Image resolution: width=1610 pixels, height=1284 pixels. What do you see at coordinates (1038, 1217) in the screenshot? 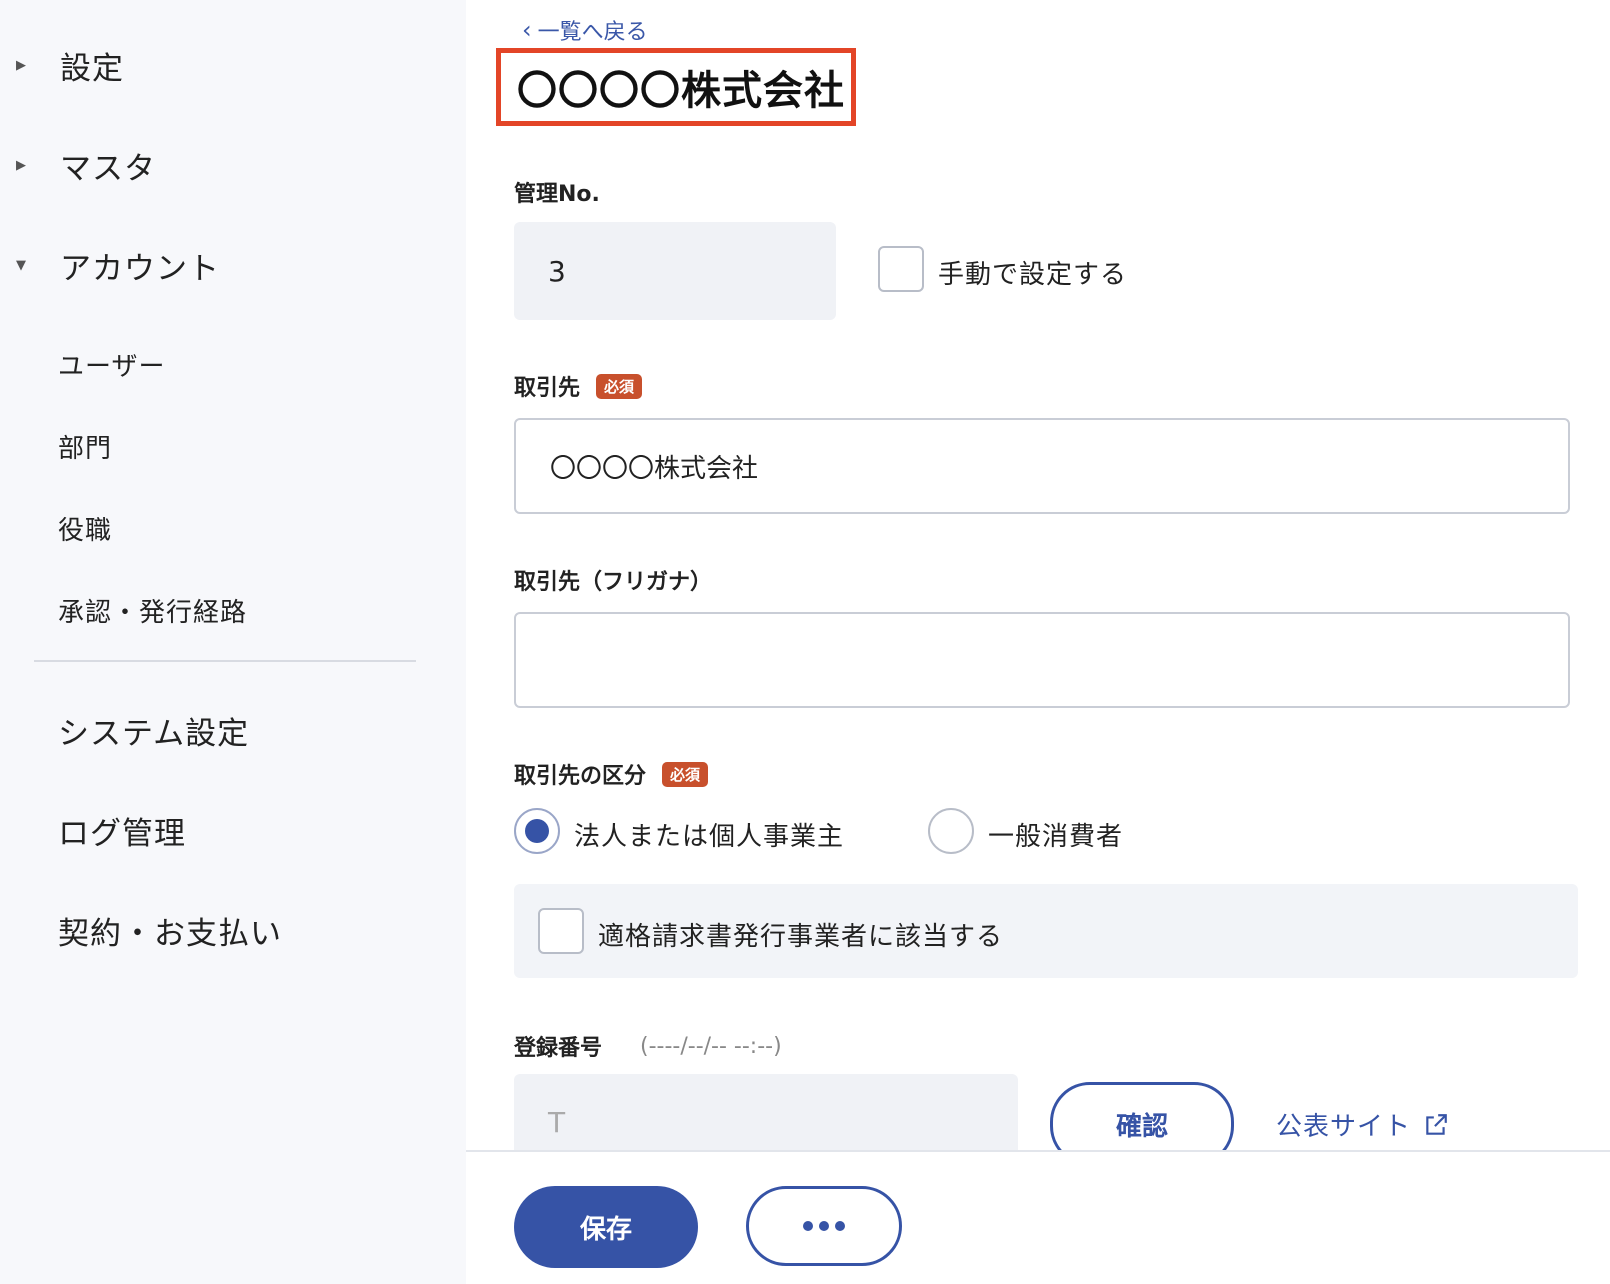
I see `footer-bar: 保存` at bounding box center [1038, 1217].